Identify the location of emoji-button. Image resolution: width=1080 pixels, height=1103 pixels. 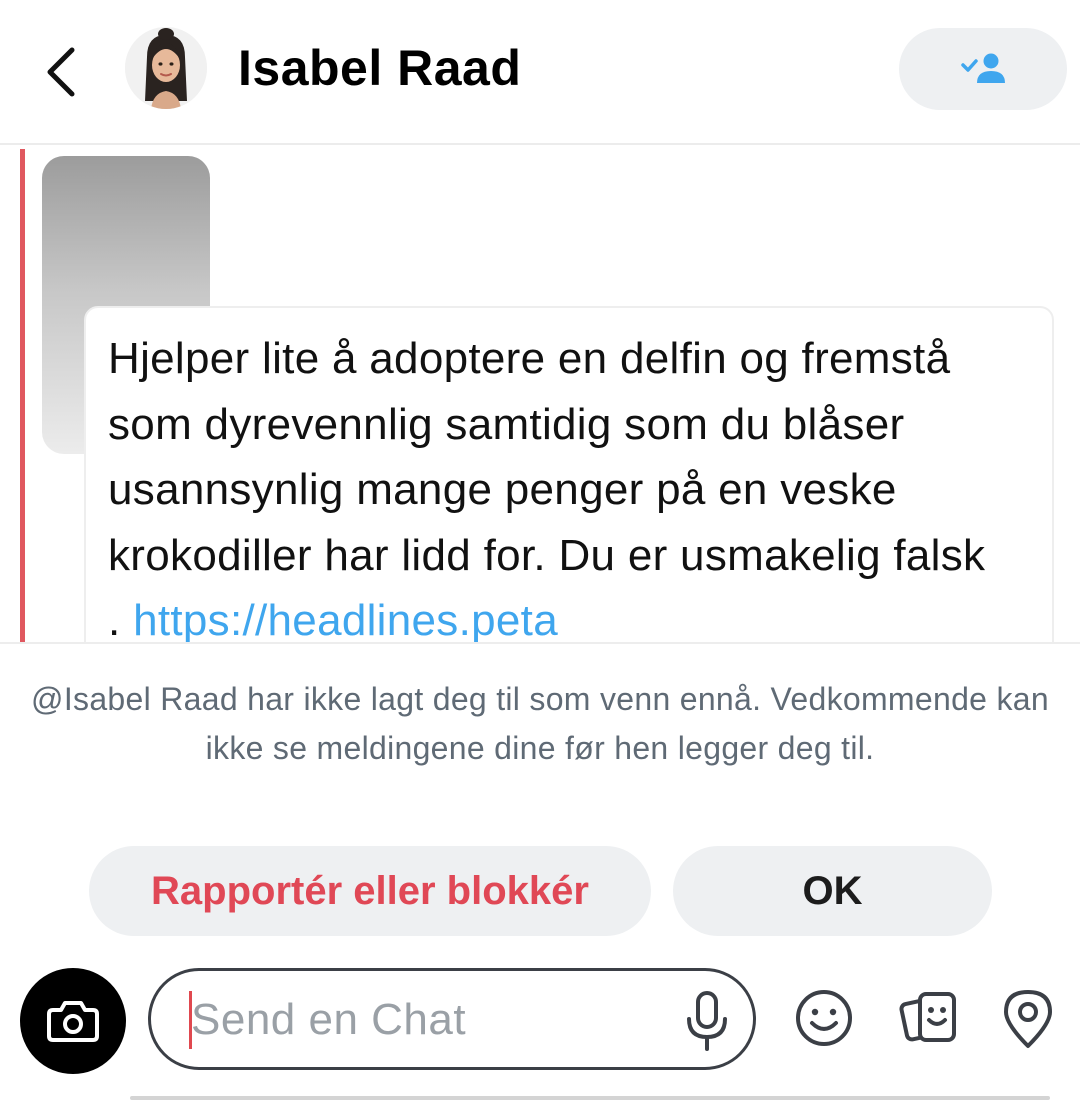
(824, 1018).